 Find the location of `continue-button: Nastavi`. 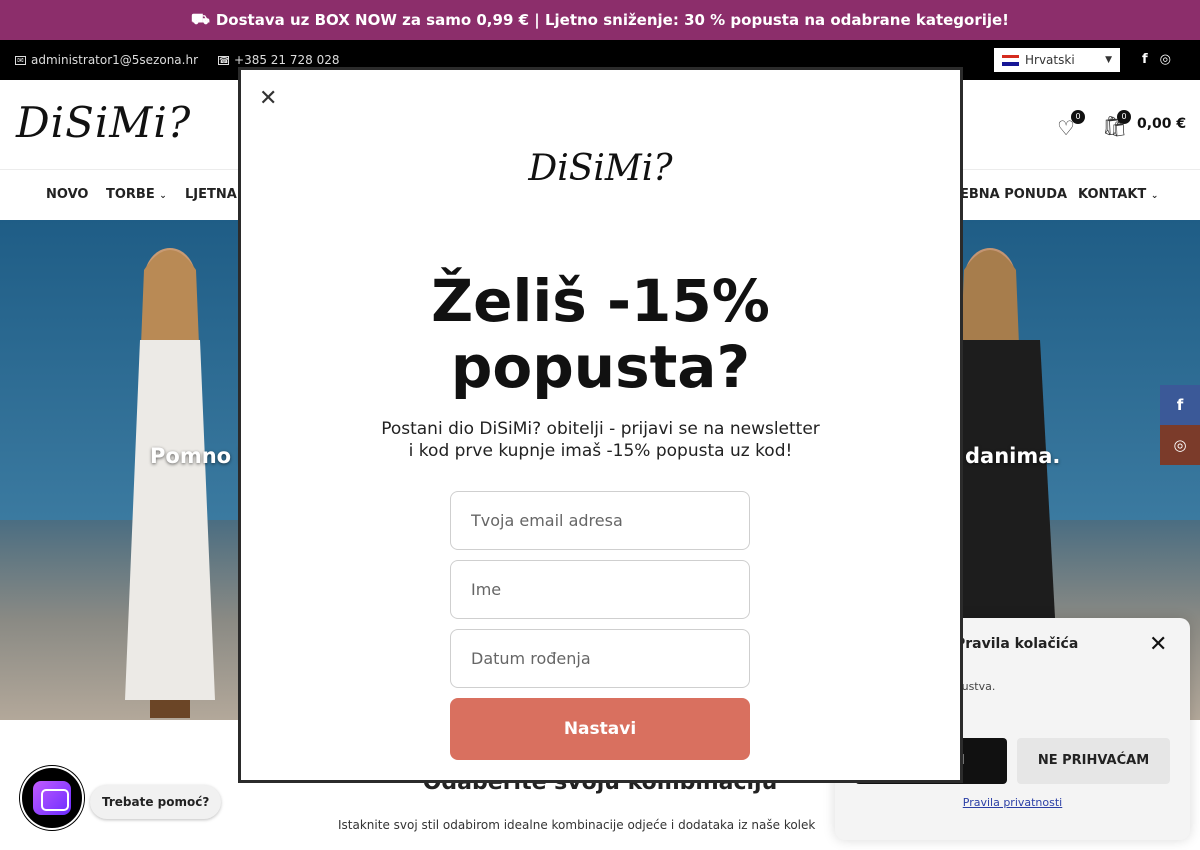

continue-button: Nastavi is located at coordinates (600, 729).